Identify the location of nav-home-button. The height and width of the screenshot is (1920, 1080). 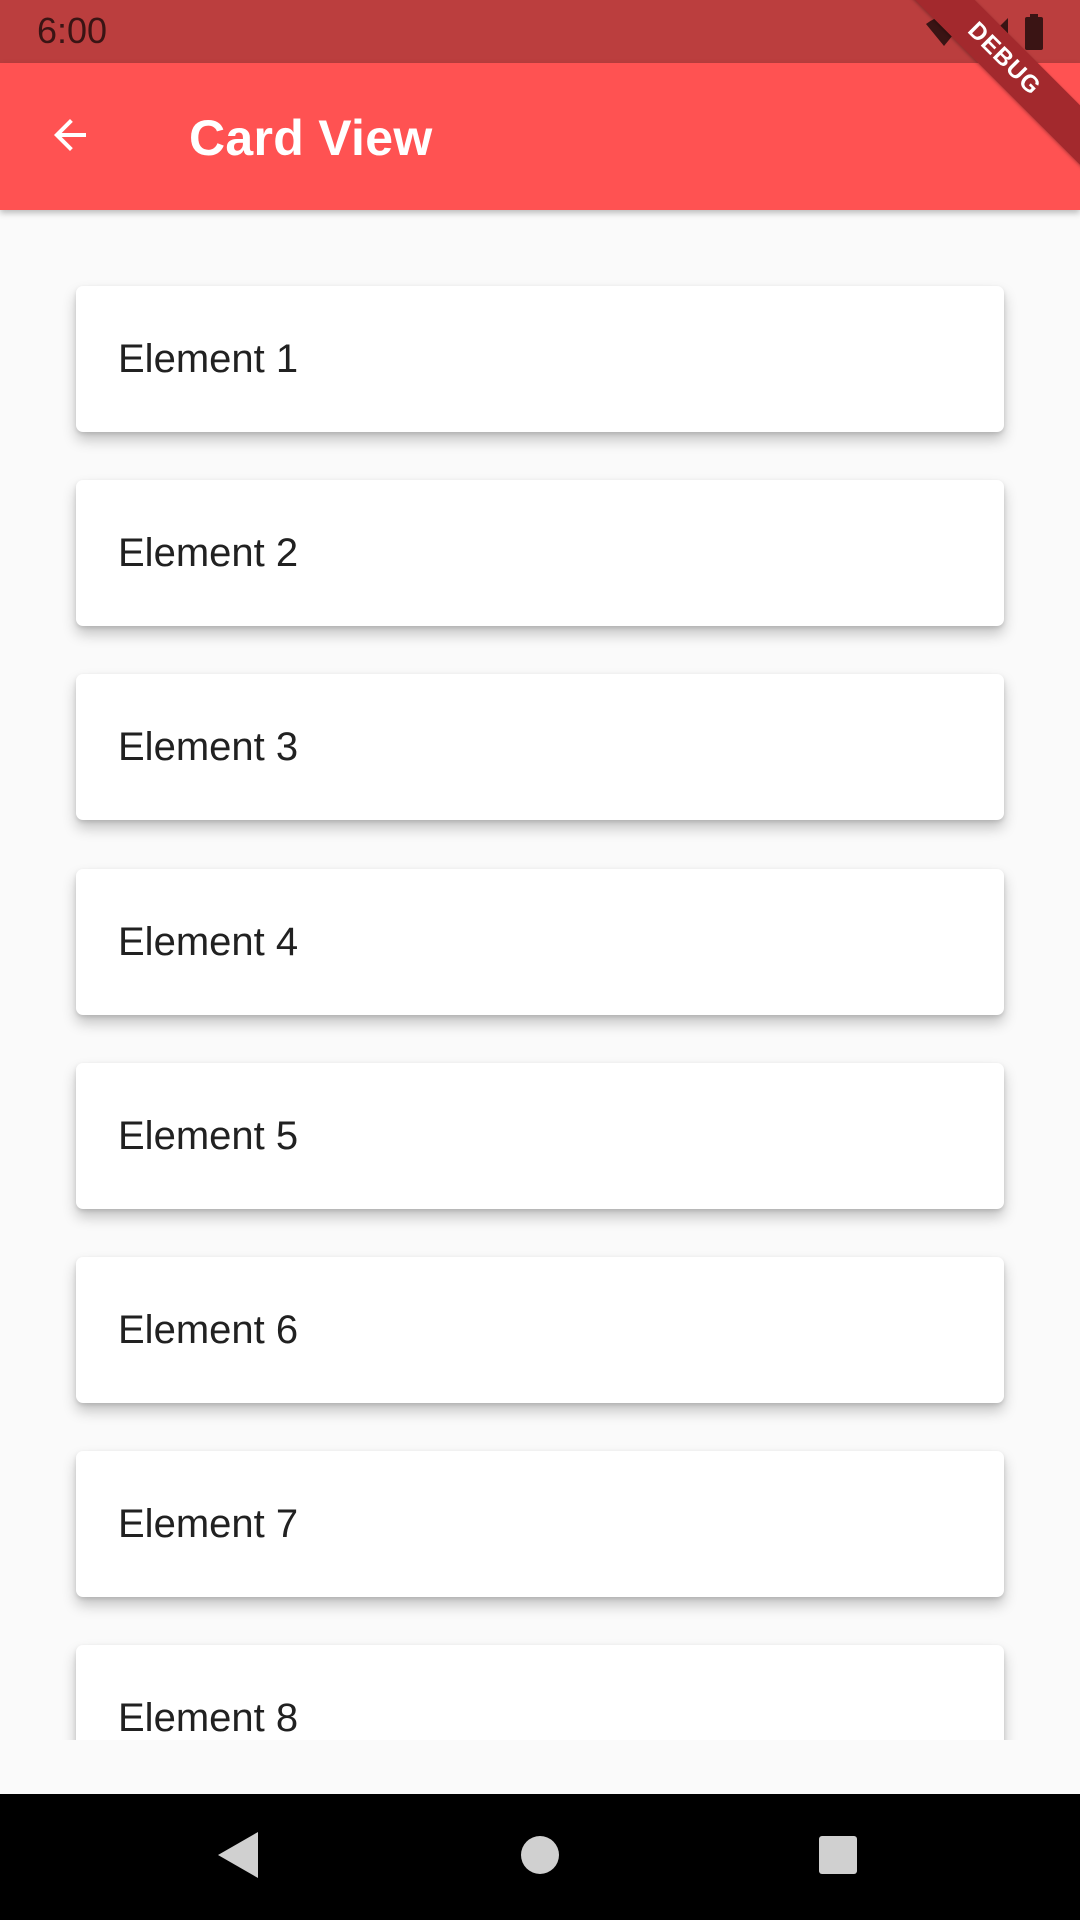
(540, 1857).